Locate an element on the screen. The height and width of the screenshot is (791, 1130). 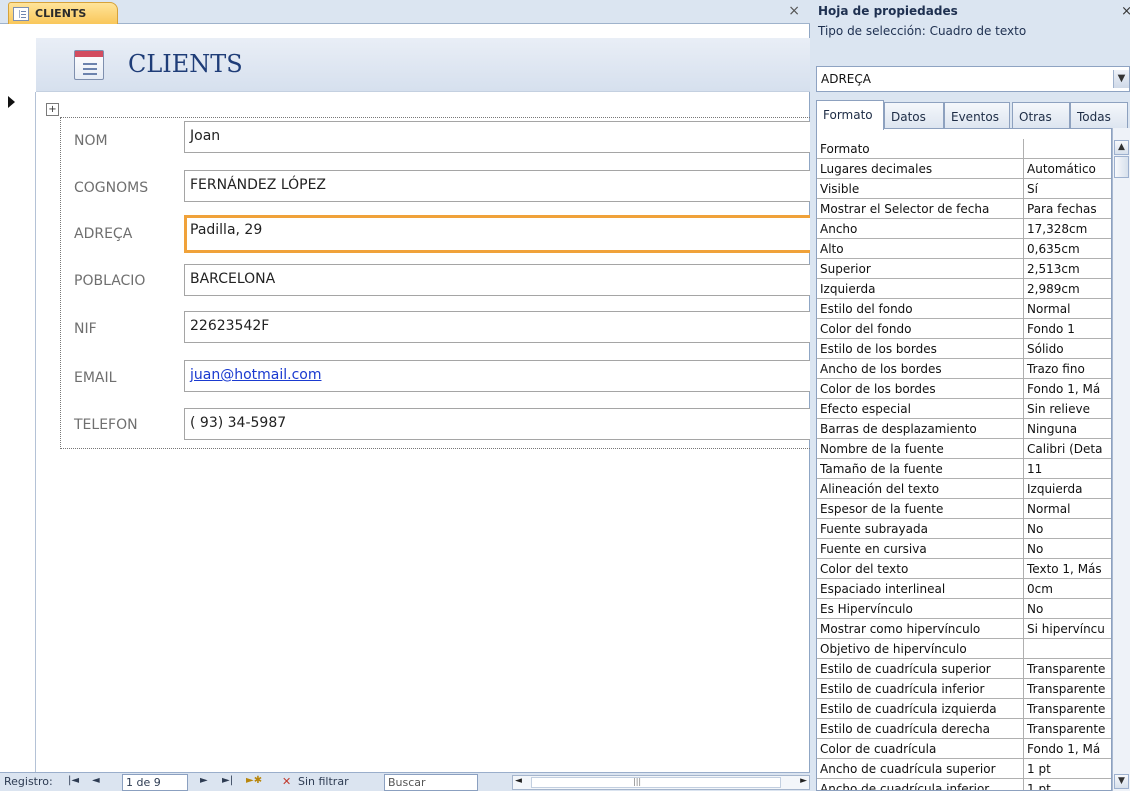
property-value: Calibri (Deta is located at coordinates (1067, 449).